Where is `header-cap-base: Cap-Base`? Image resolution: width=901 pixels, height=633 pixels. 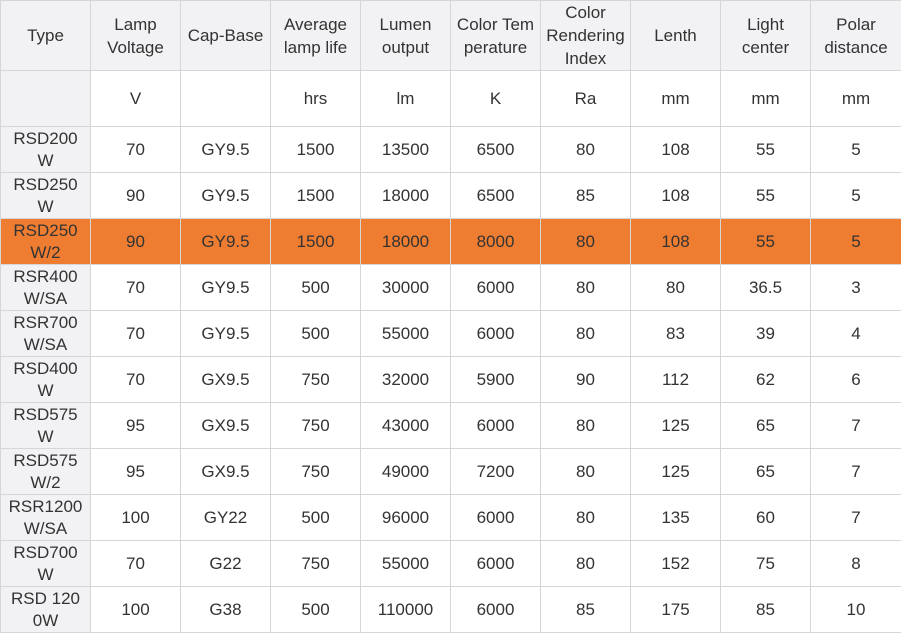
header-cap-base: Cap-Base is located at coordinates (226, 36).